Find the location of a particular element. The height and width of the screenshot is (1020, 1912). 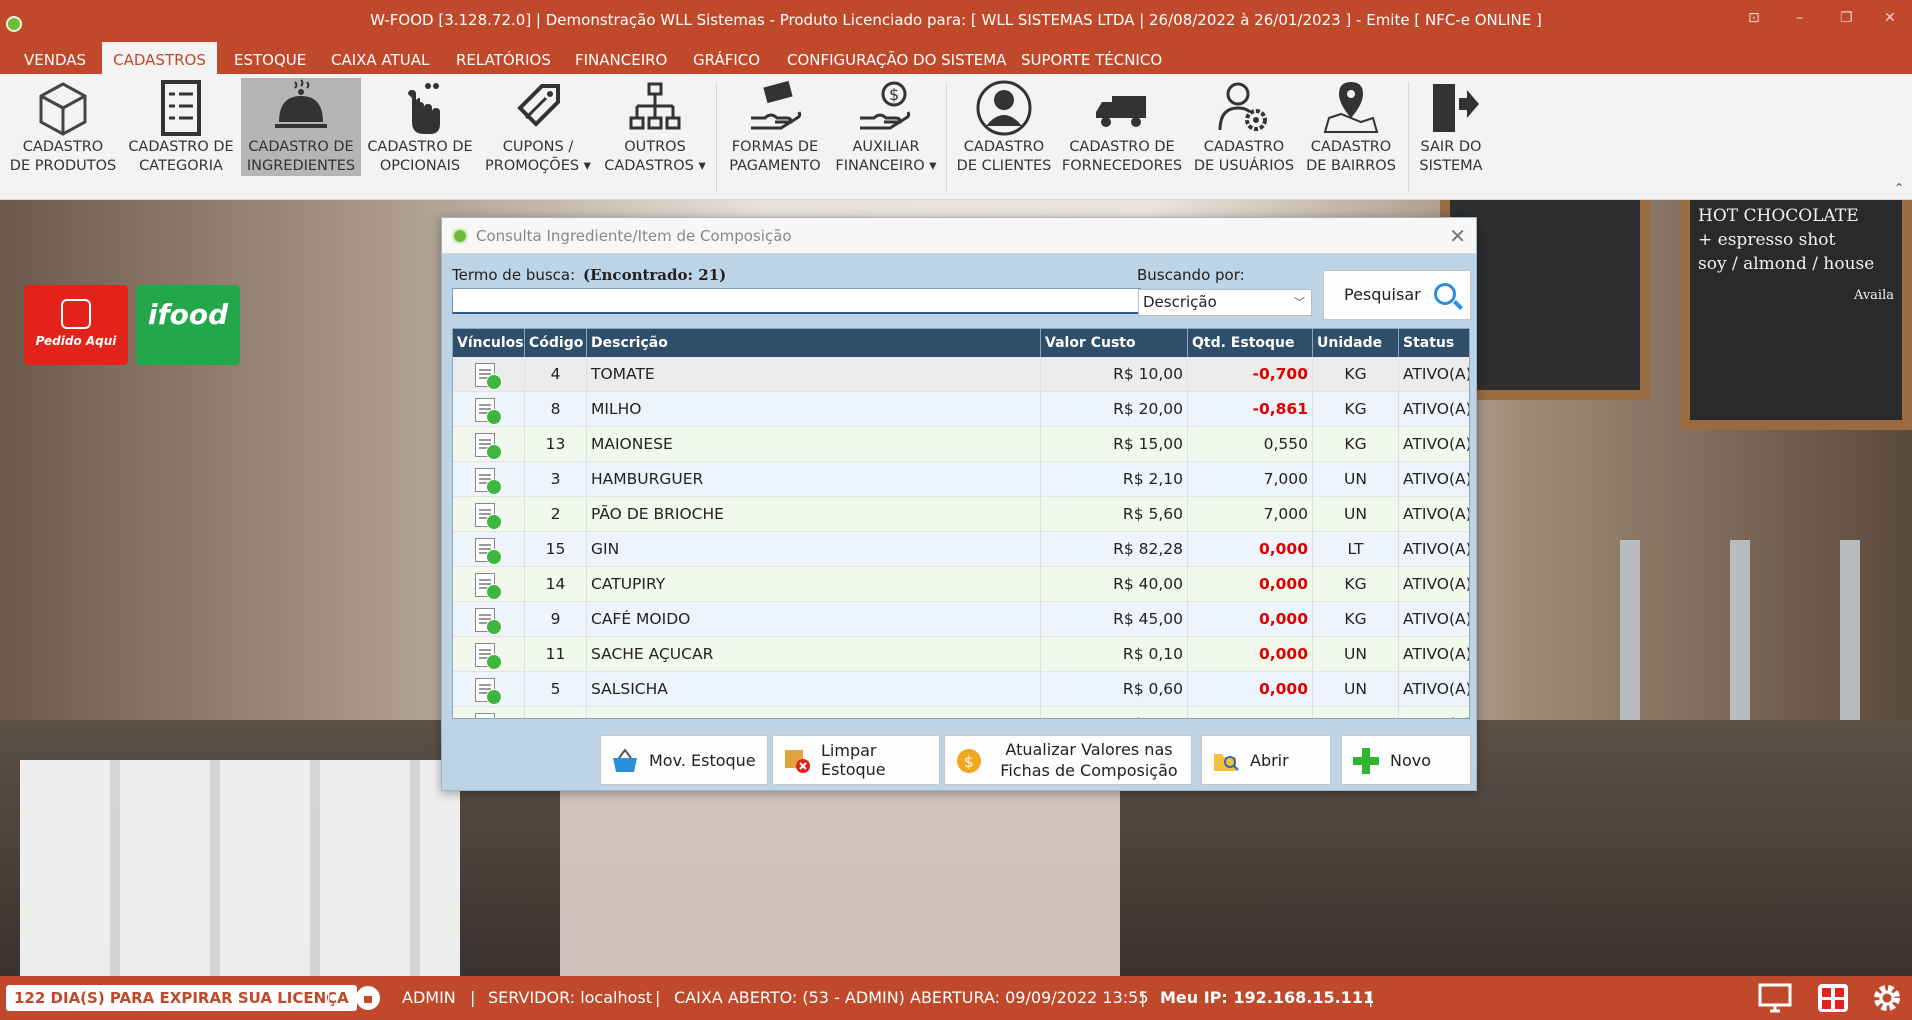

tab-financeiro: FINANCEIRO is located at coordinates (621, 58).